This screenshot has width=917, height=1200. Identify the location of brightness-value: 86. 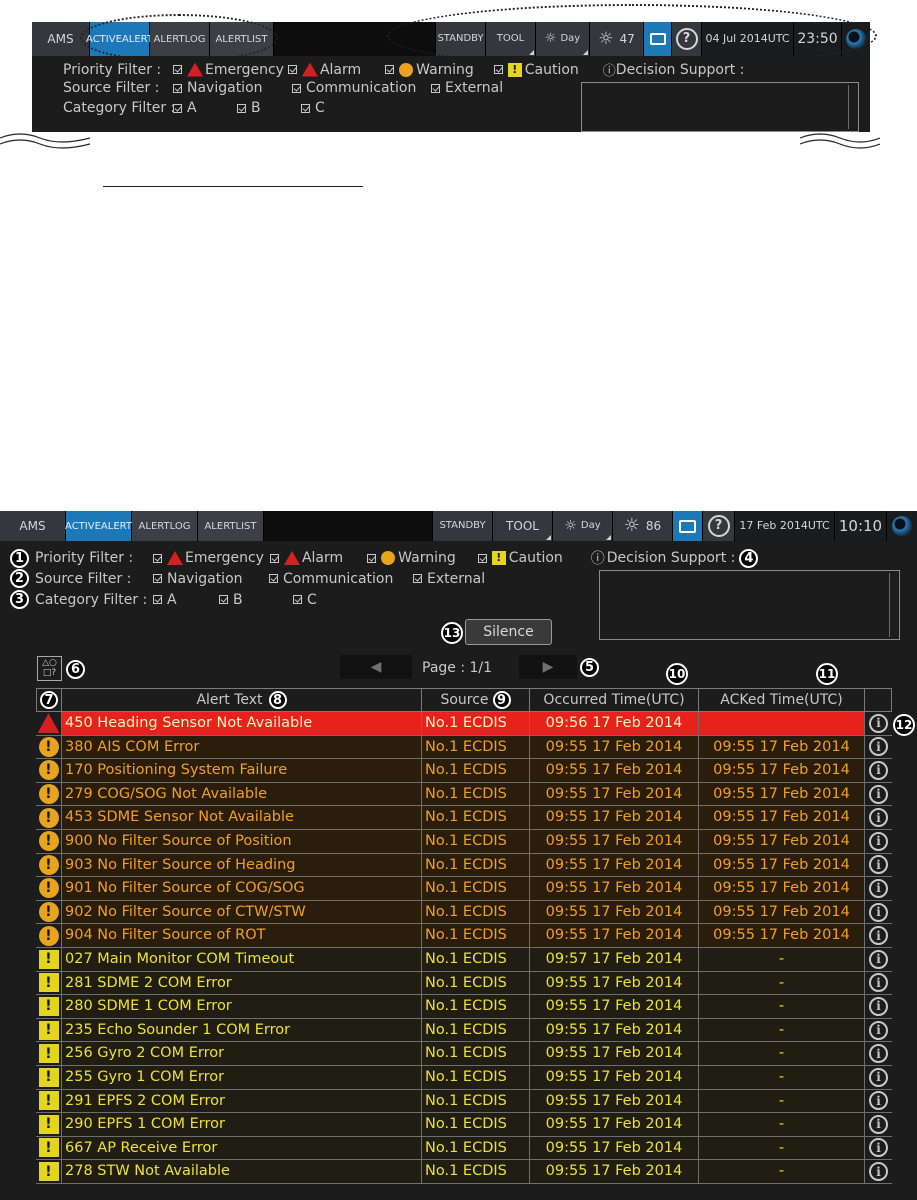
(653, 526).